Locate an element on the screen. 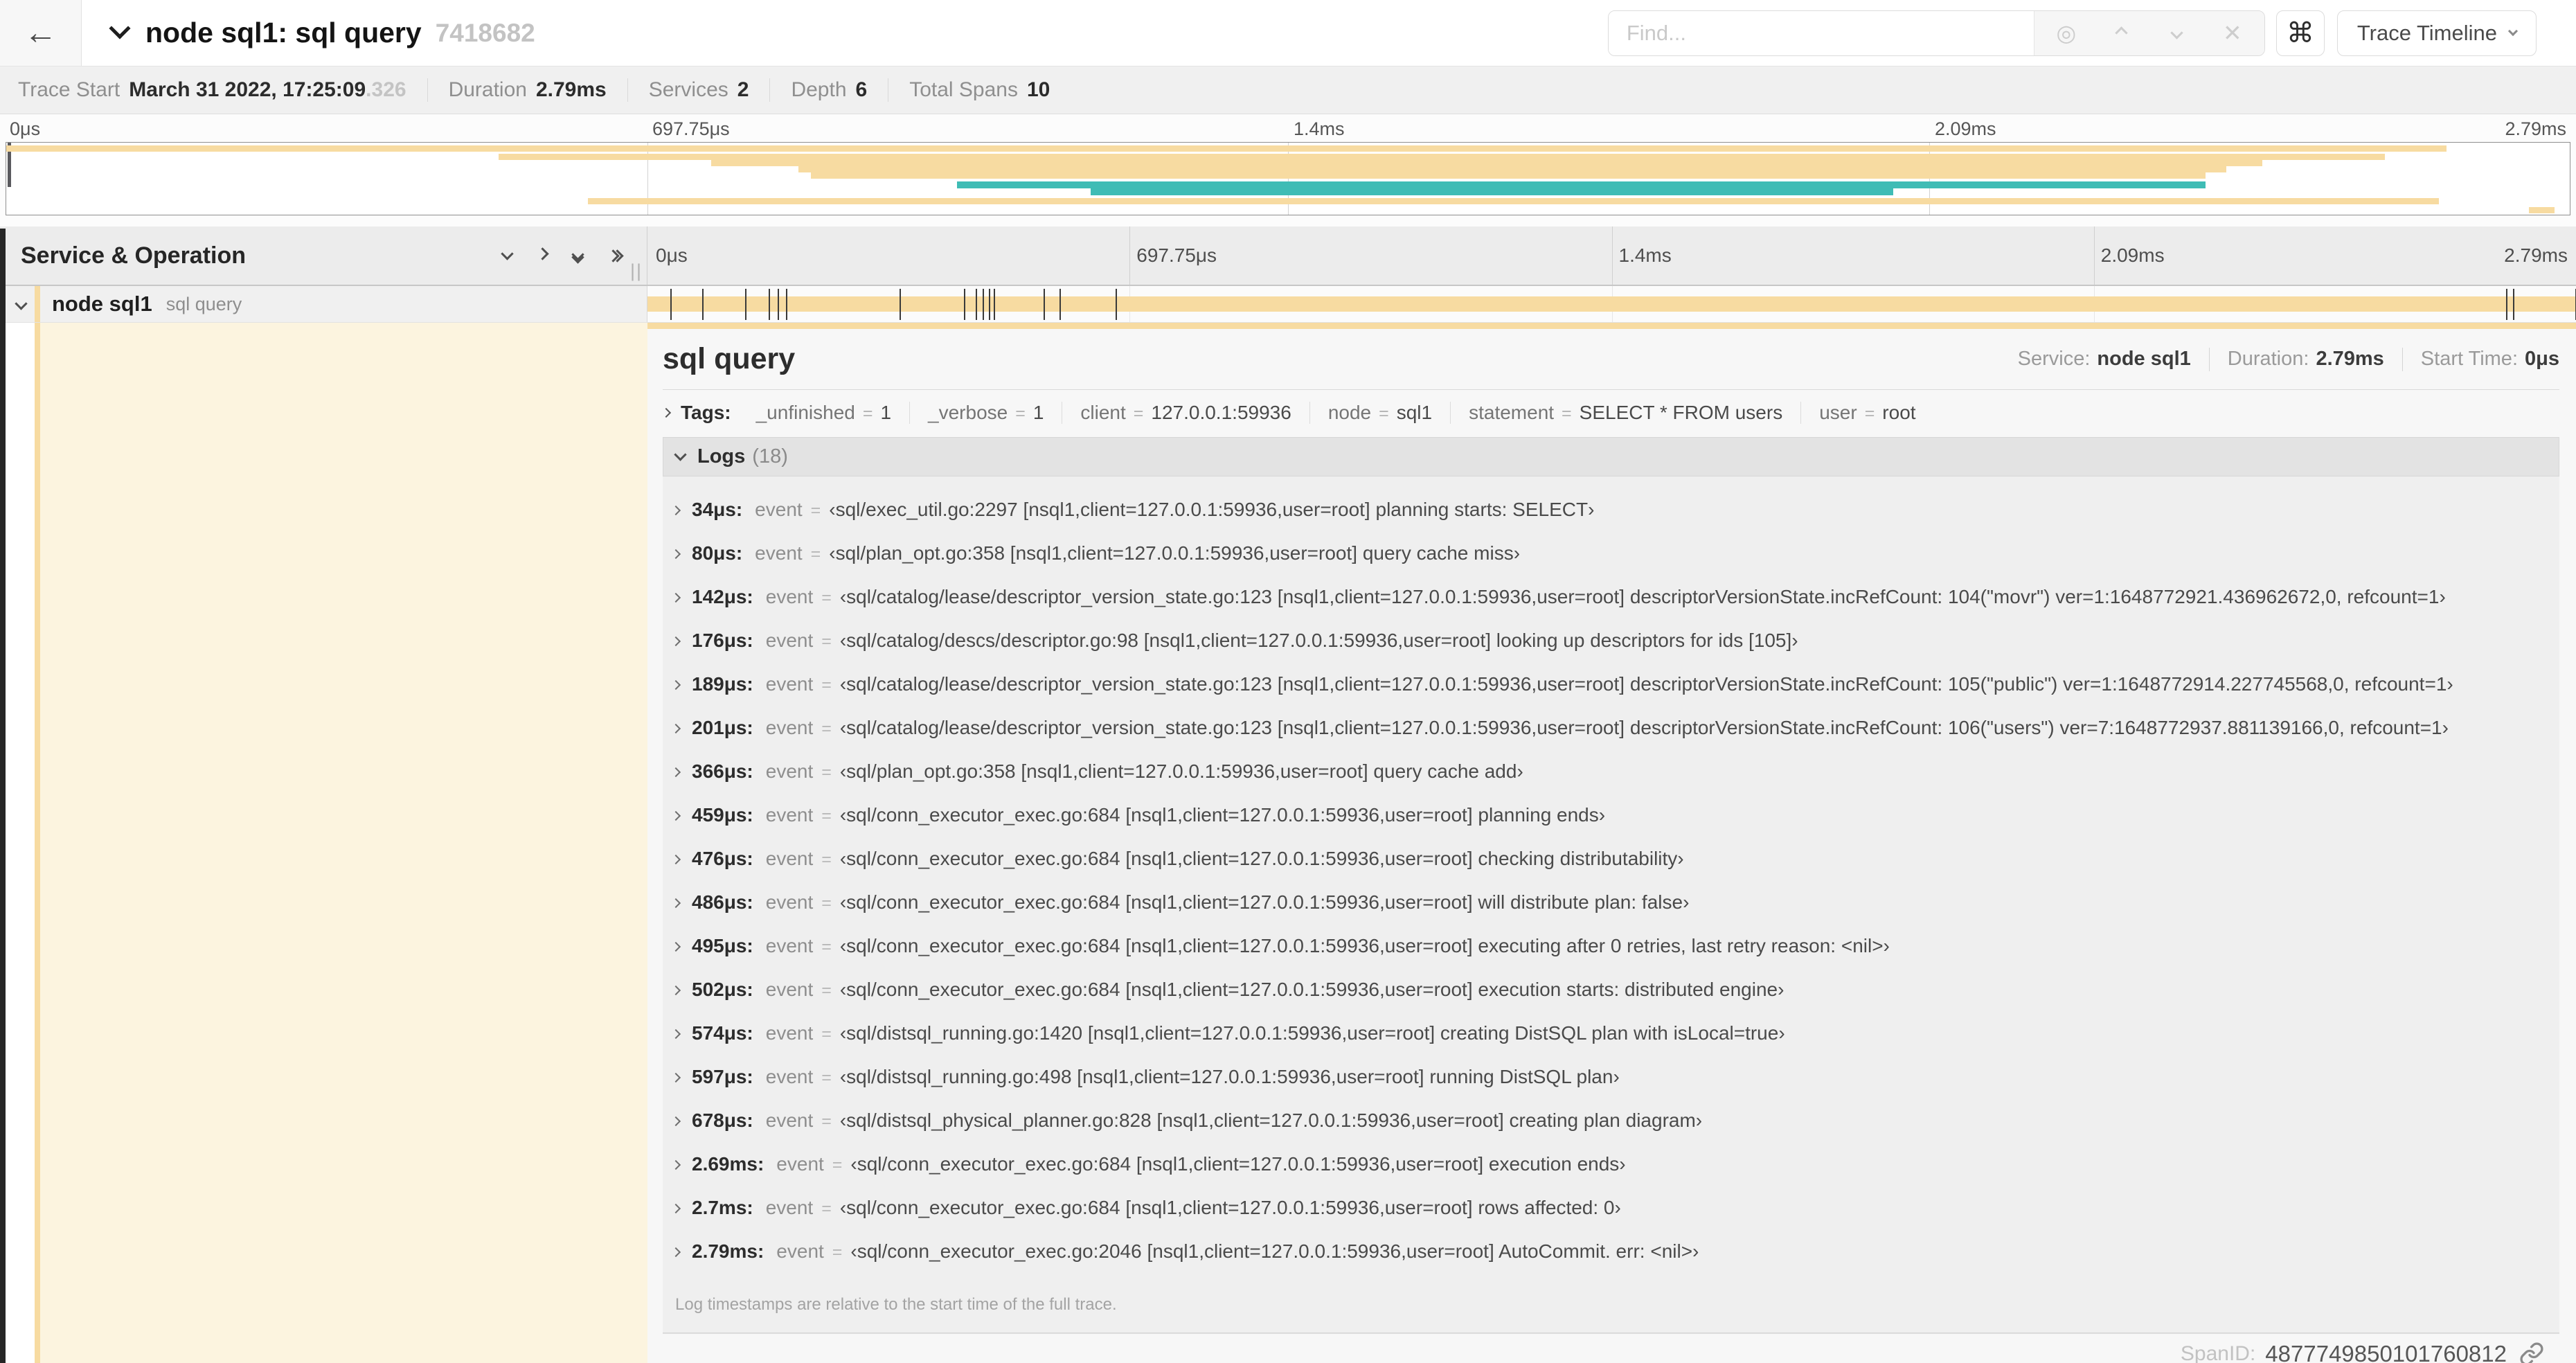  next-match-button is located at coordinates (2177, 33).